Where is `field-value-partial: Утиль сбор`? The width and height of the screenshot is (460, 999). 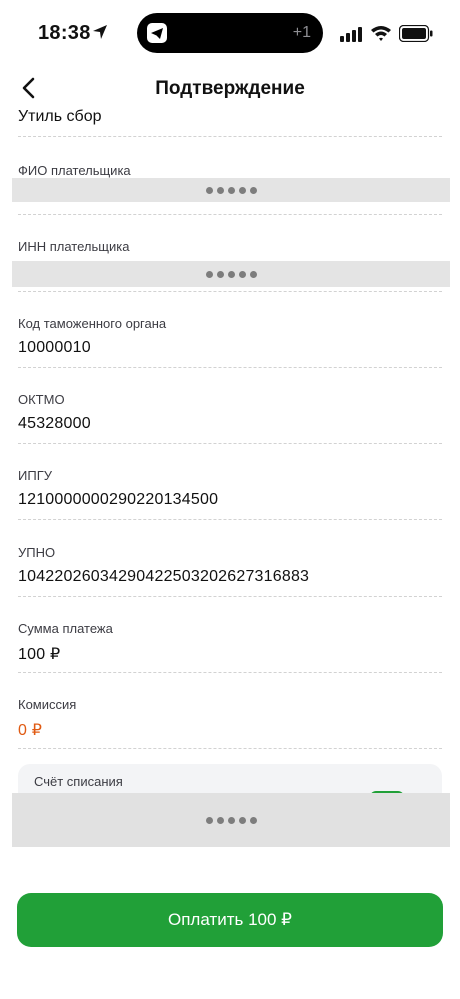
field-value-partial: Утиль сбор is located at coordinates (60, 116).